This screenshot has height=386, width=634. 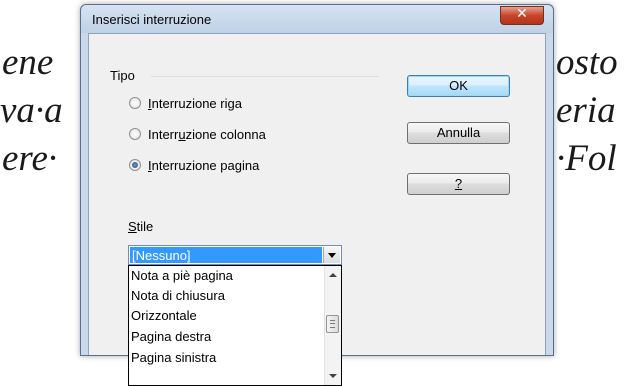 What do you see at coordinates (124, 75) in the screenshot?
I see `type-group-label: Tipo` at bounding box center [124, 75].